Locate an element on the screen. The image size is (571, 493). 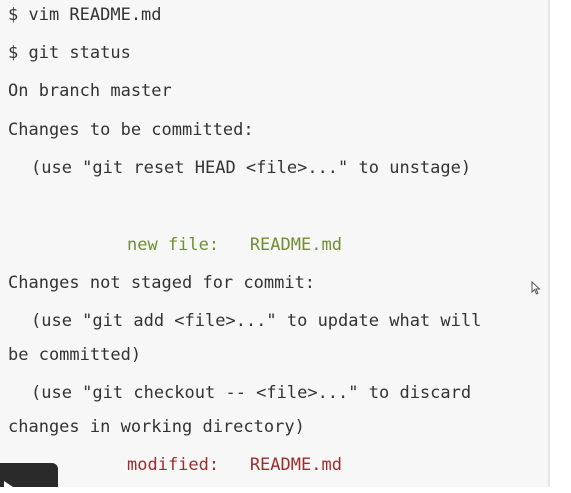
play-icon is located at coordinates (8, 487).